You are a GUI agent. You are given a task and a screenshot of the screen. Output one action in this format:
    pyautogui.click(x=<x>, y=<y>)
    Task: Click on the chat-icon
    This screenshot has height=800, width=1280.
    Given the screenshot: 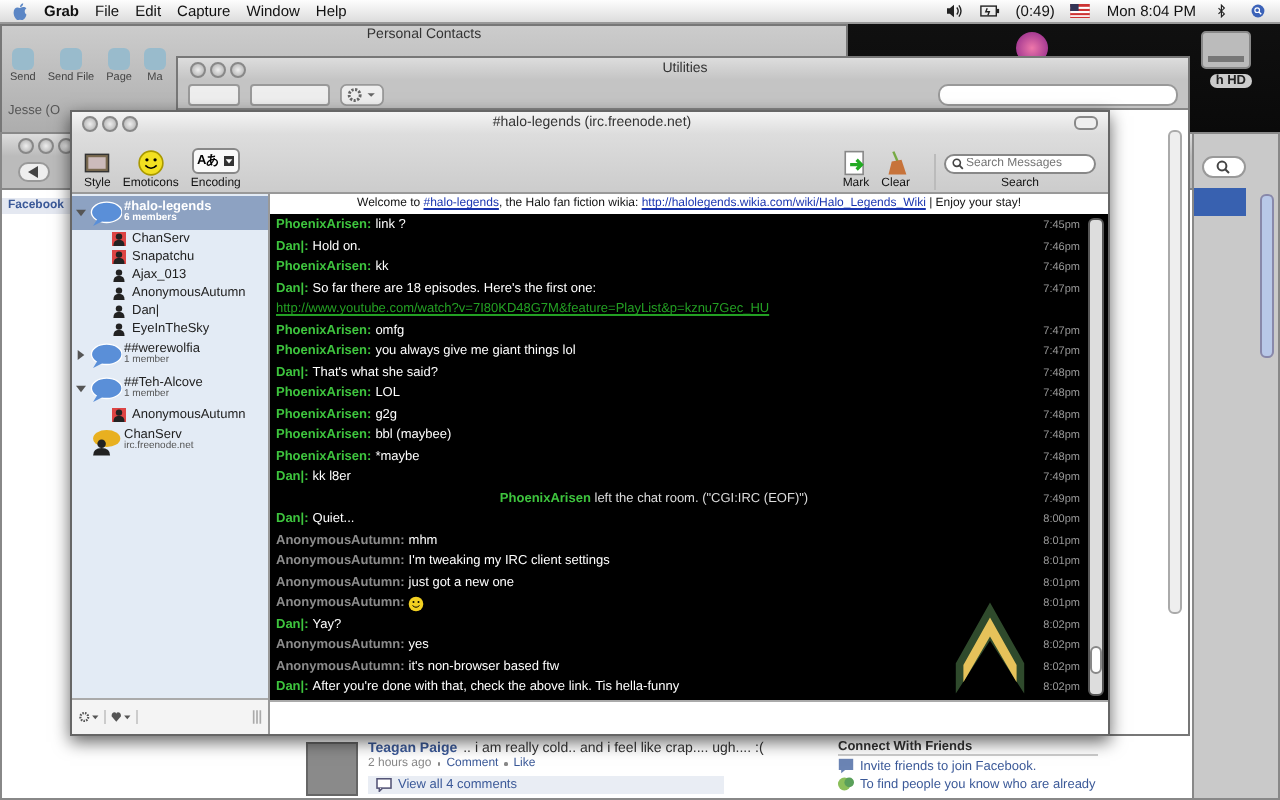 What is the action you would take?
    pyautogui.click(x=846, y=766)
    